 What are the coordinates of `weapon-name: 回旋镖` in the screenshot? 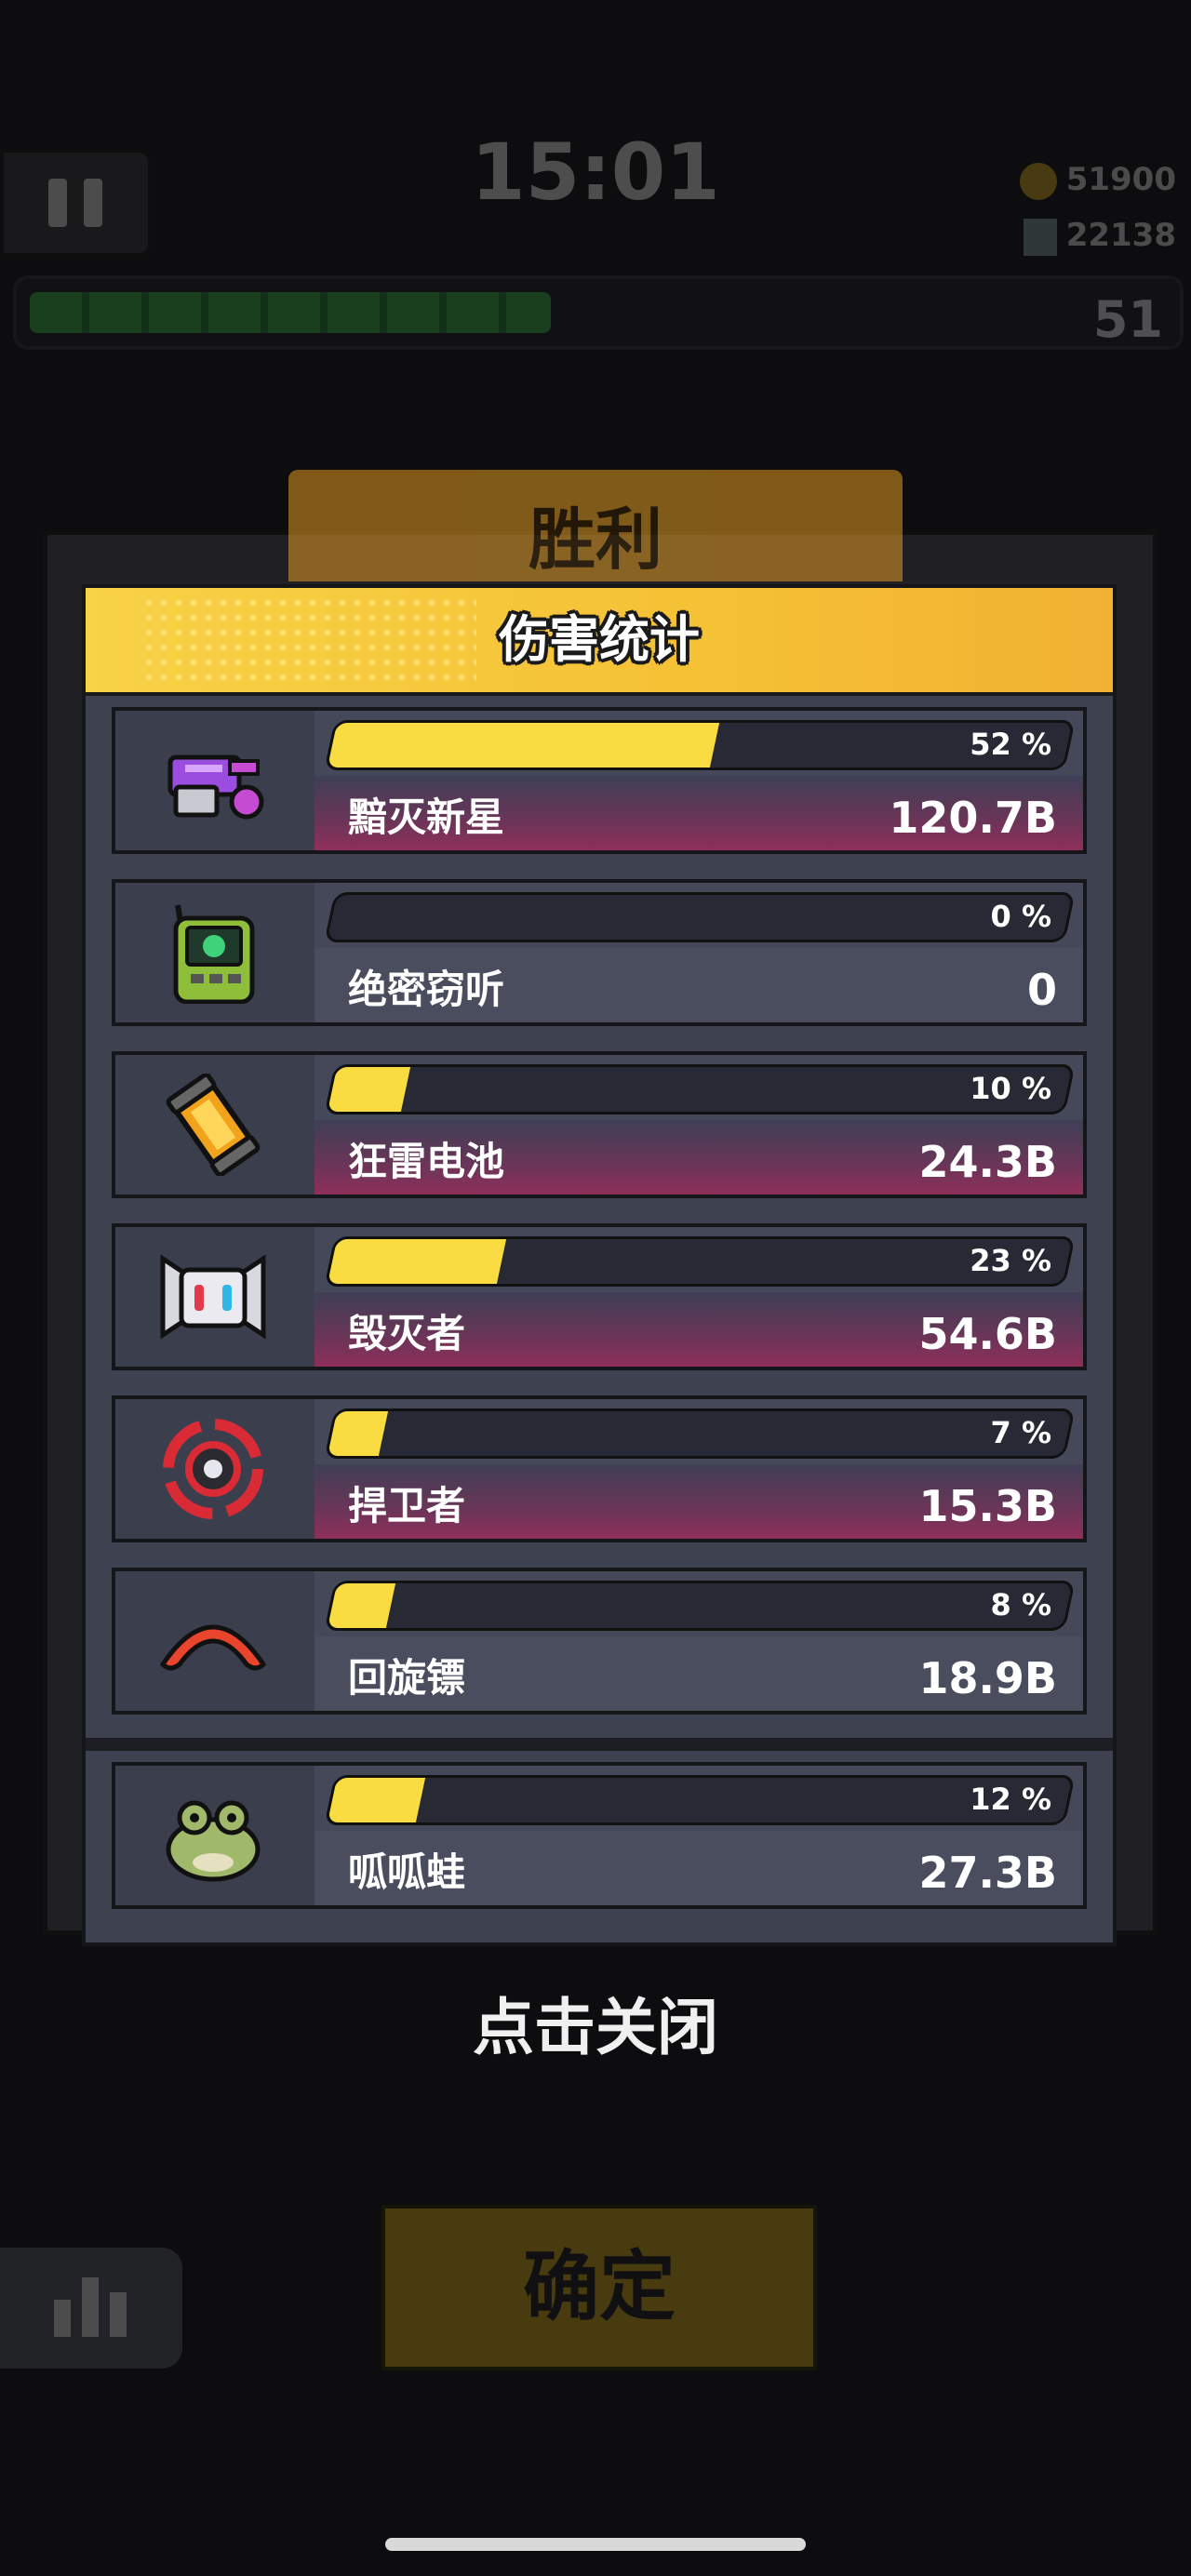 It's located at (407, 1678).